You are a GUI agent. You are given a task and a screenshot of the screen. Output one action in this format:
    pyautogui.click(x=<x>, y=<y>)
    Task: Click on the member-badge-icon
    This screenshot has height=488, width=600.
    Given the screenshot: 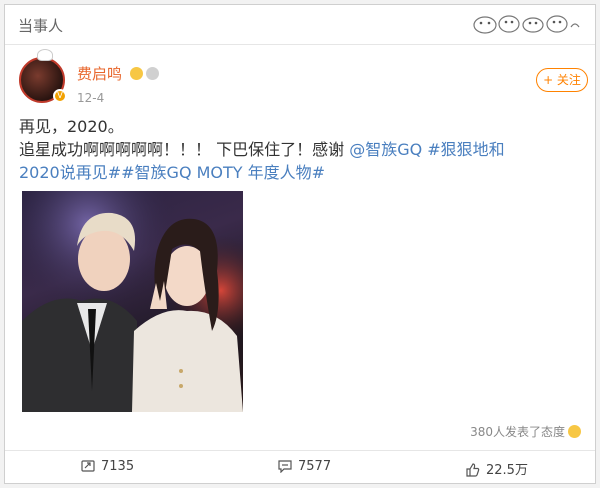 What is the action you would take?
    pyautogui.click(x=152, y=73)
    